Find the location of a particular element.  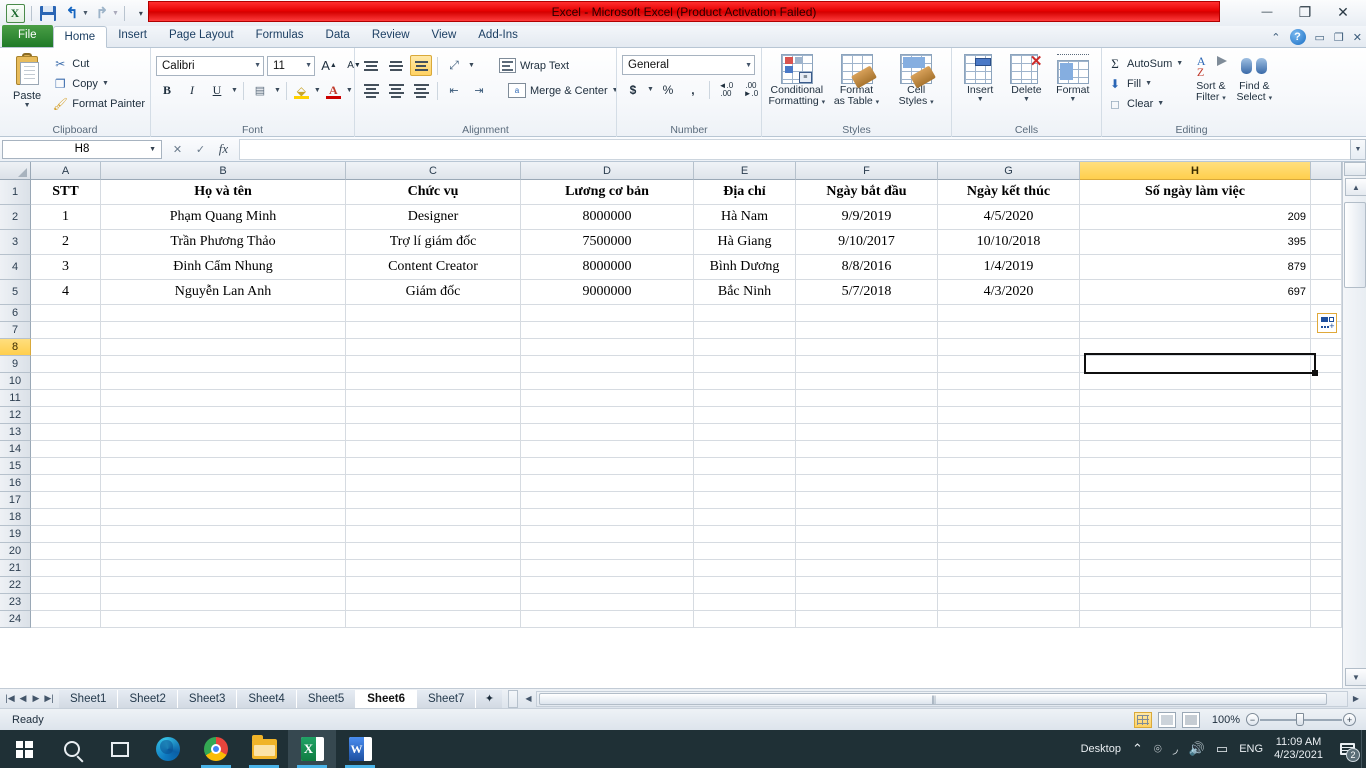

cell-h7 is located at coordinates (1195, 330).